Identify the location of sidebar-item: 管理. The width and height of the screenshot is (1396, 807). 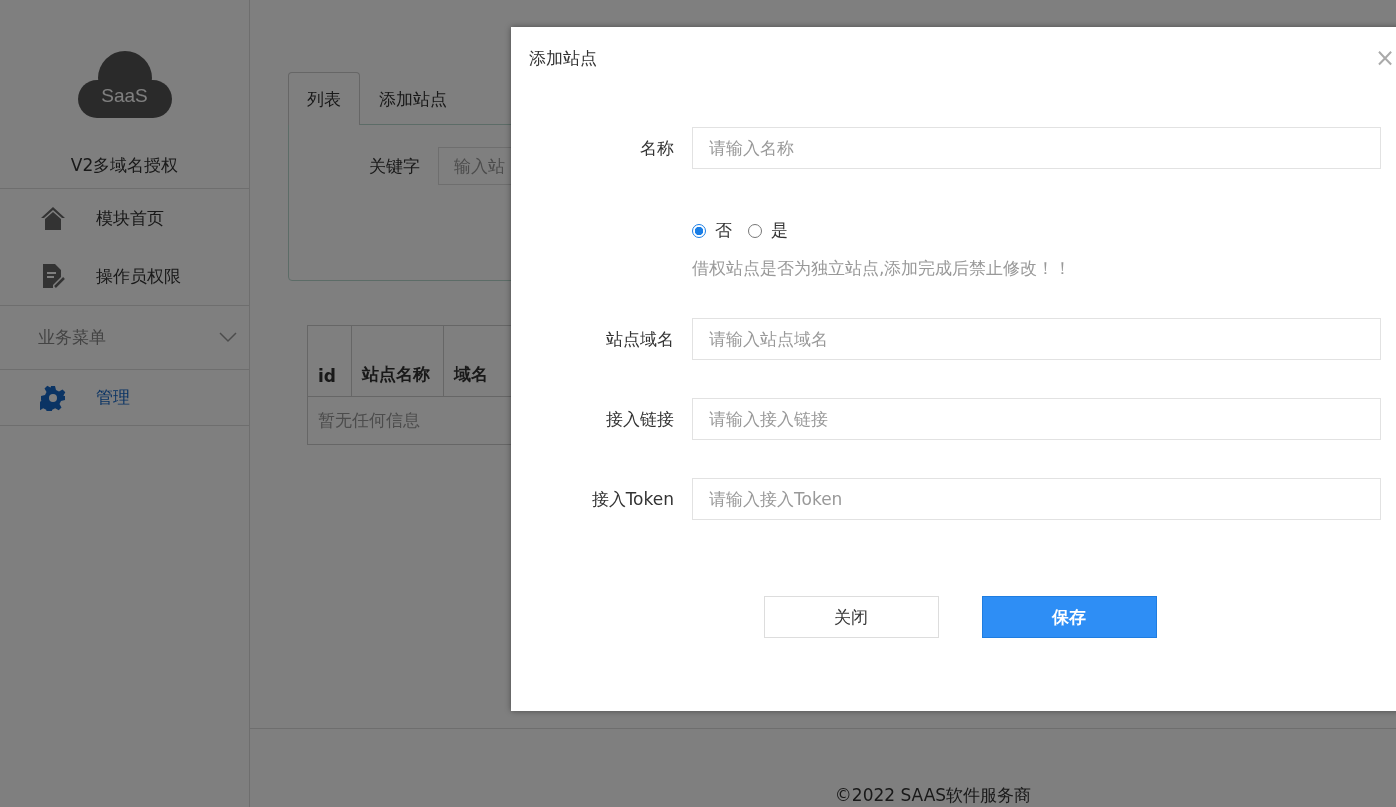
(124, 397).